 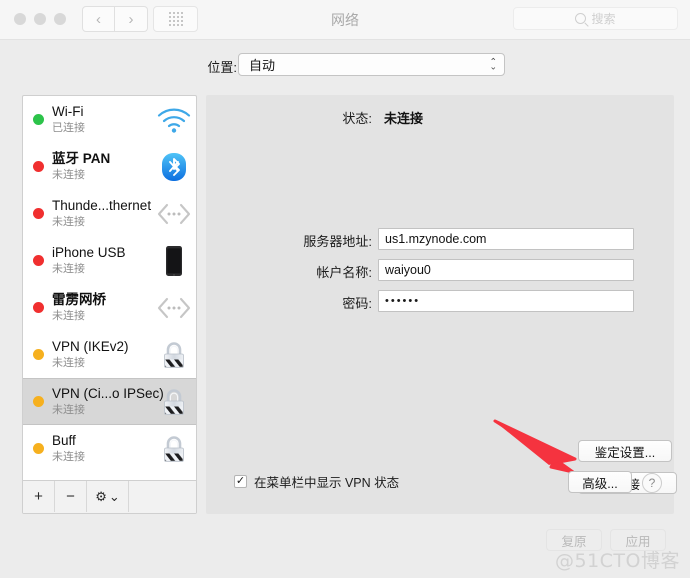 I want to click on service-text: Wi-Fi 已连接, so click(x=104, y=119).